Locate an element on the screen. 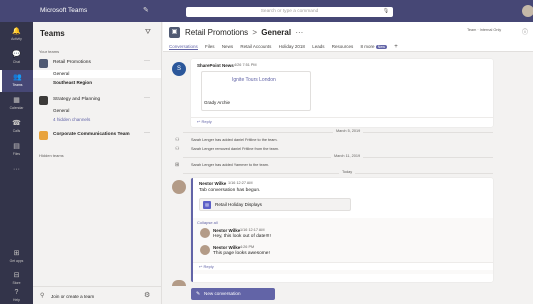 The image size is (533, 304). new-conversation-button: ✎ New conversation is located at coordinates (233, 294).